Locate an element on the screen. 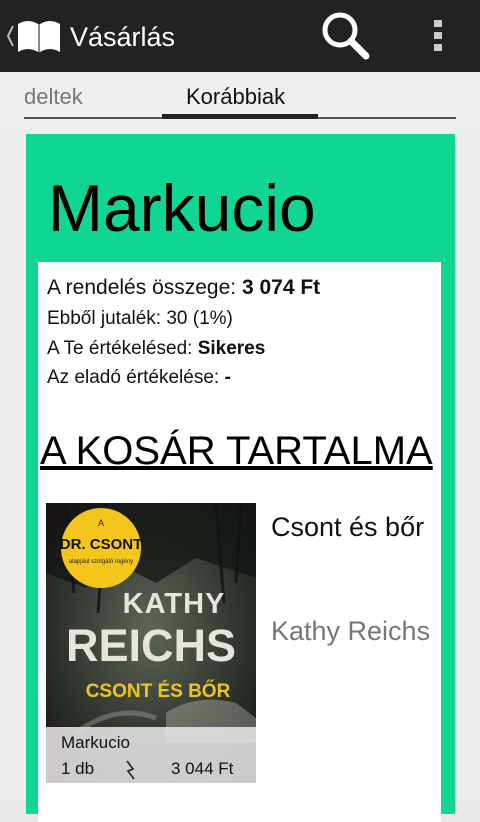 Image resolution: width=480 pixels, height=822 pixels. cover-badge-small: A is located at coordinates (101, 523).